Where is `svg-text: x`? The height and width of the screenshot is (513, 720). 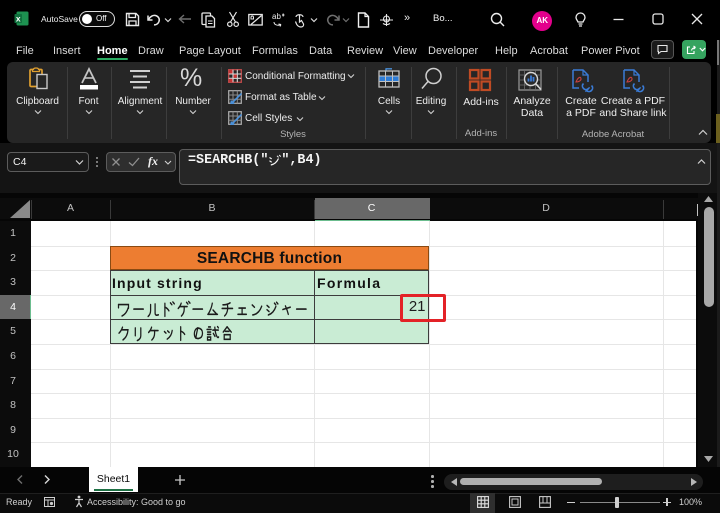 svg-text: x is located at coordinates (18, 19).